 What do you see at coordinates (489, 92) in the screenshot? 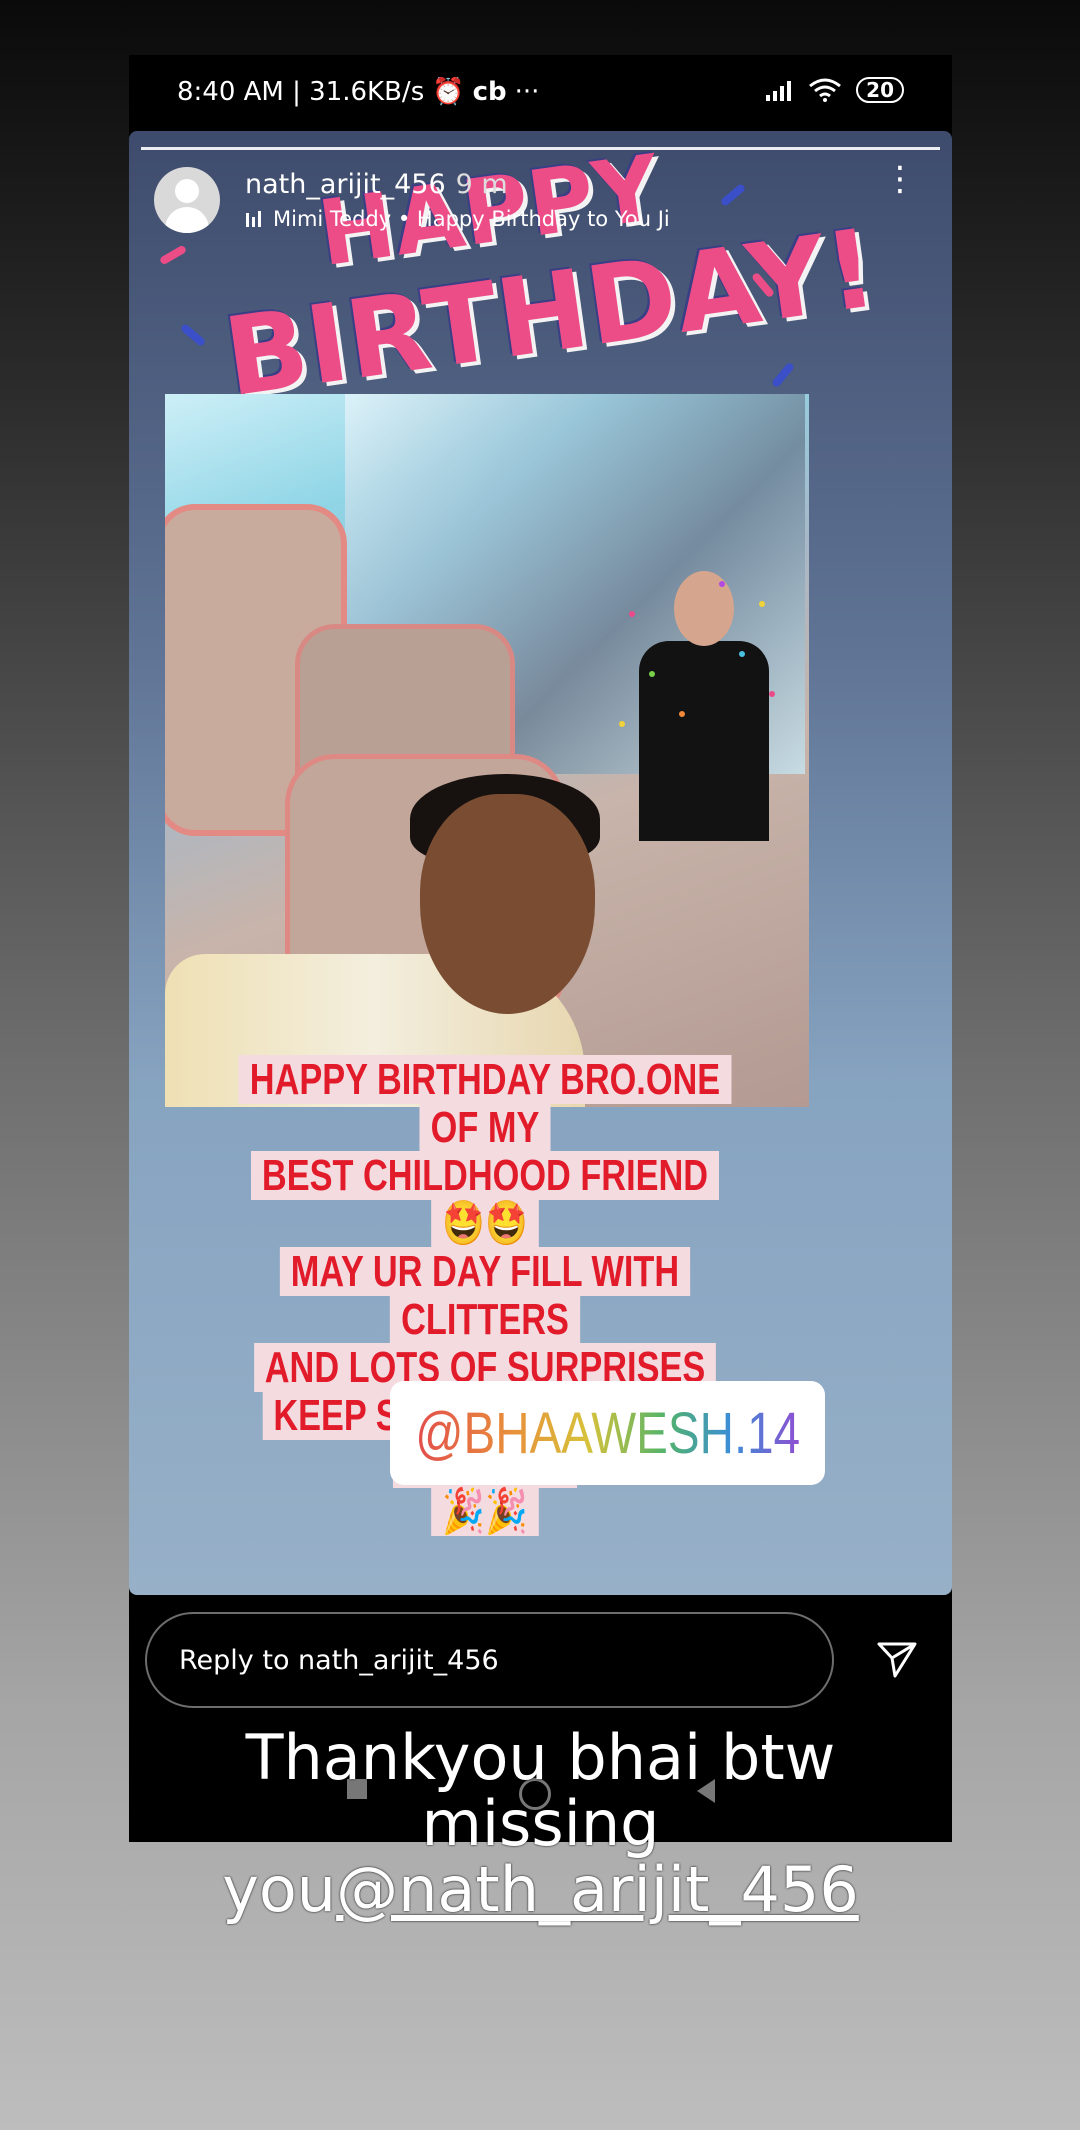
I see `app-indicator: cb` at bounding box center [489, 92].